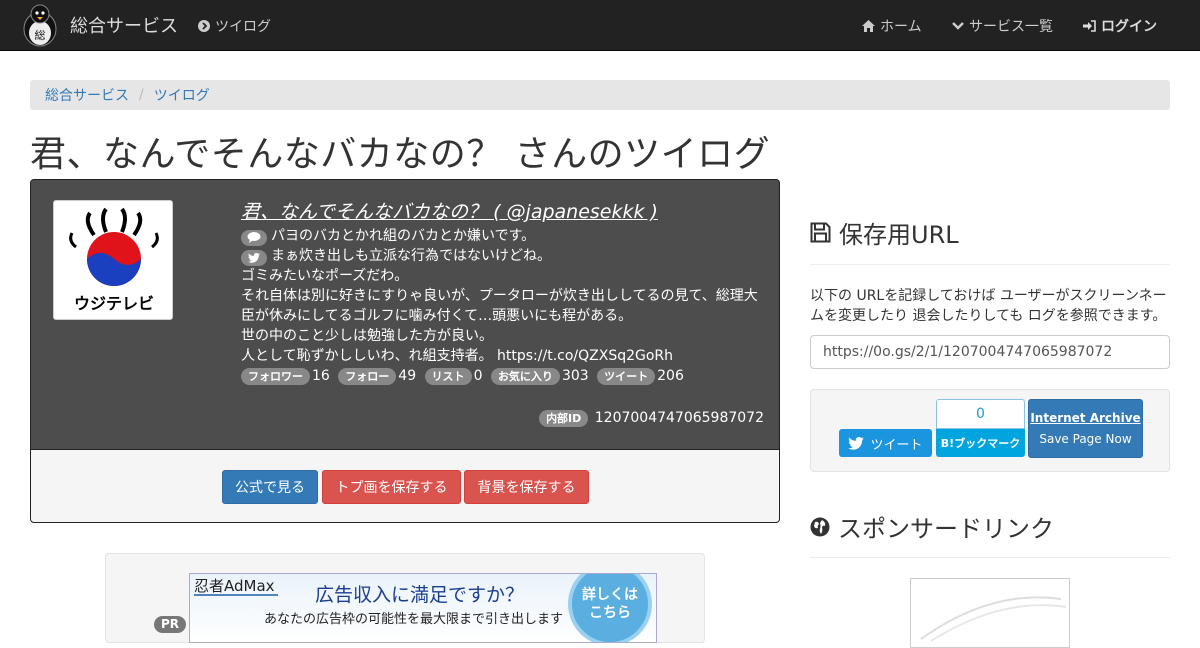 Image resolution: width=1200 pixels, height=648 pixels. What do you see at coordinates (820, 232) in the screenshot?
I see `floppy-disk-icon` at bounding box center [820, 232].